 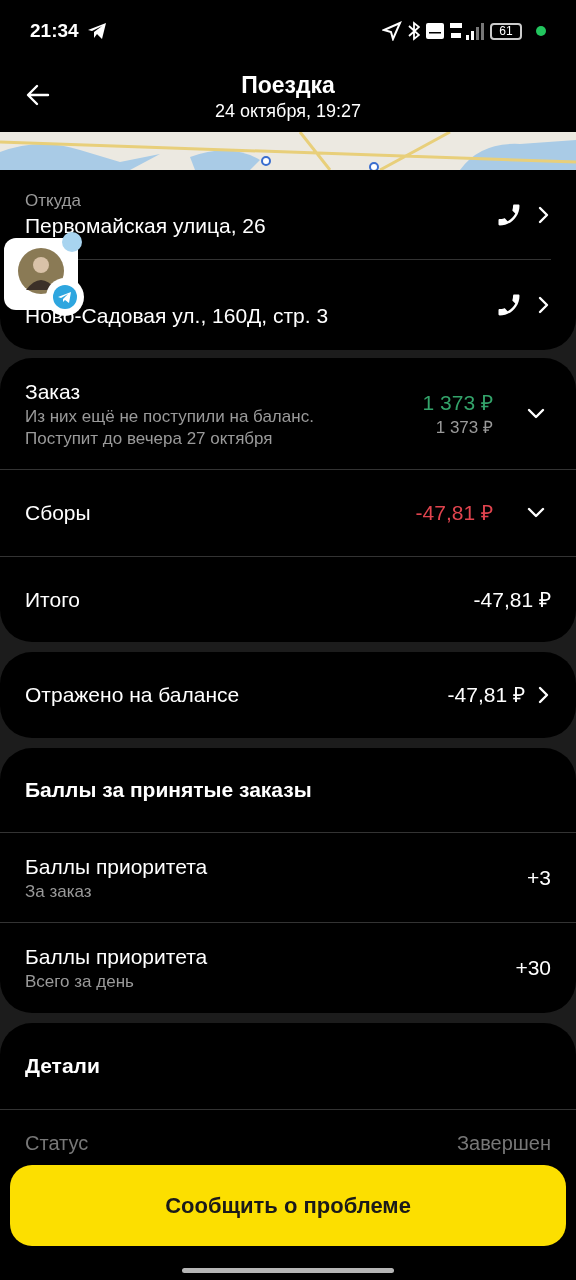 What do you see at coordinates (38, 95) in the screenshot?
I see `back-button` at bounding box center [38, 95].